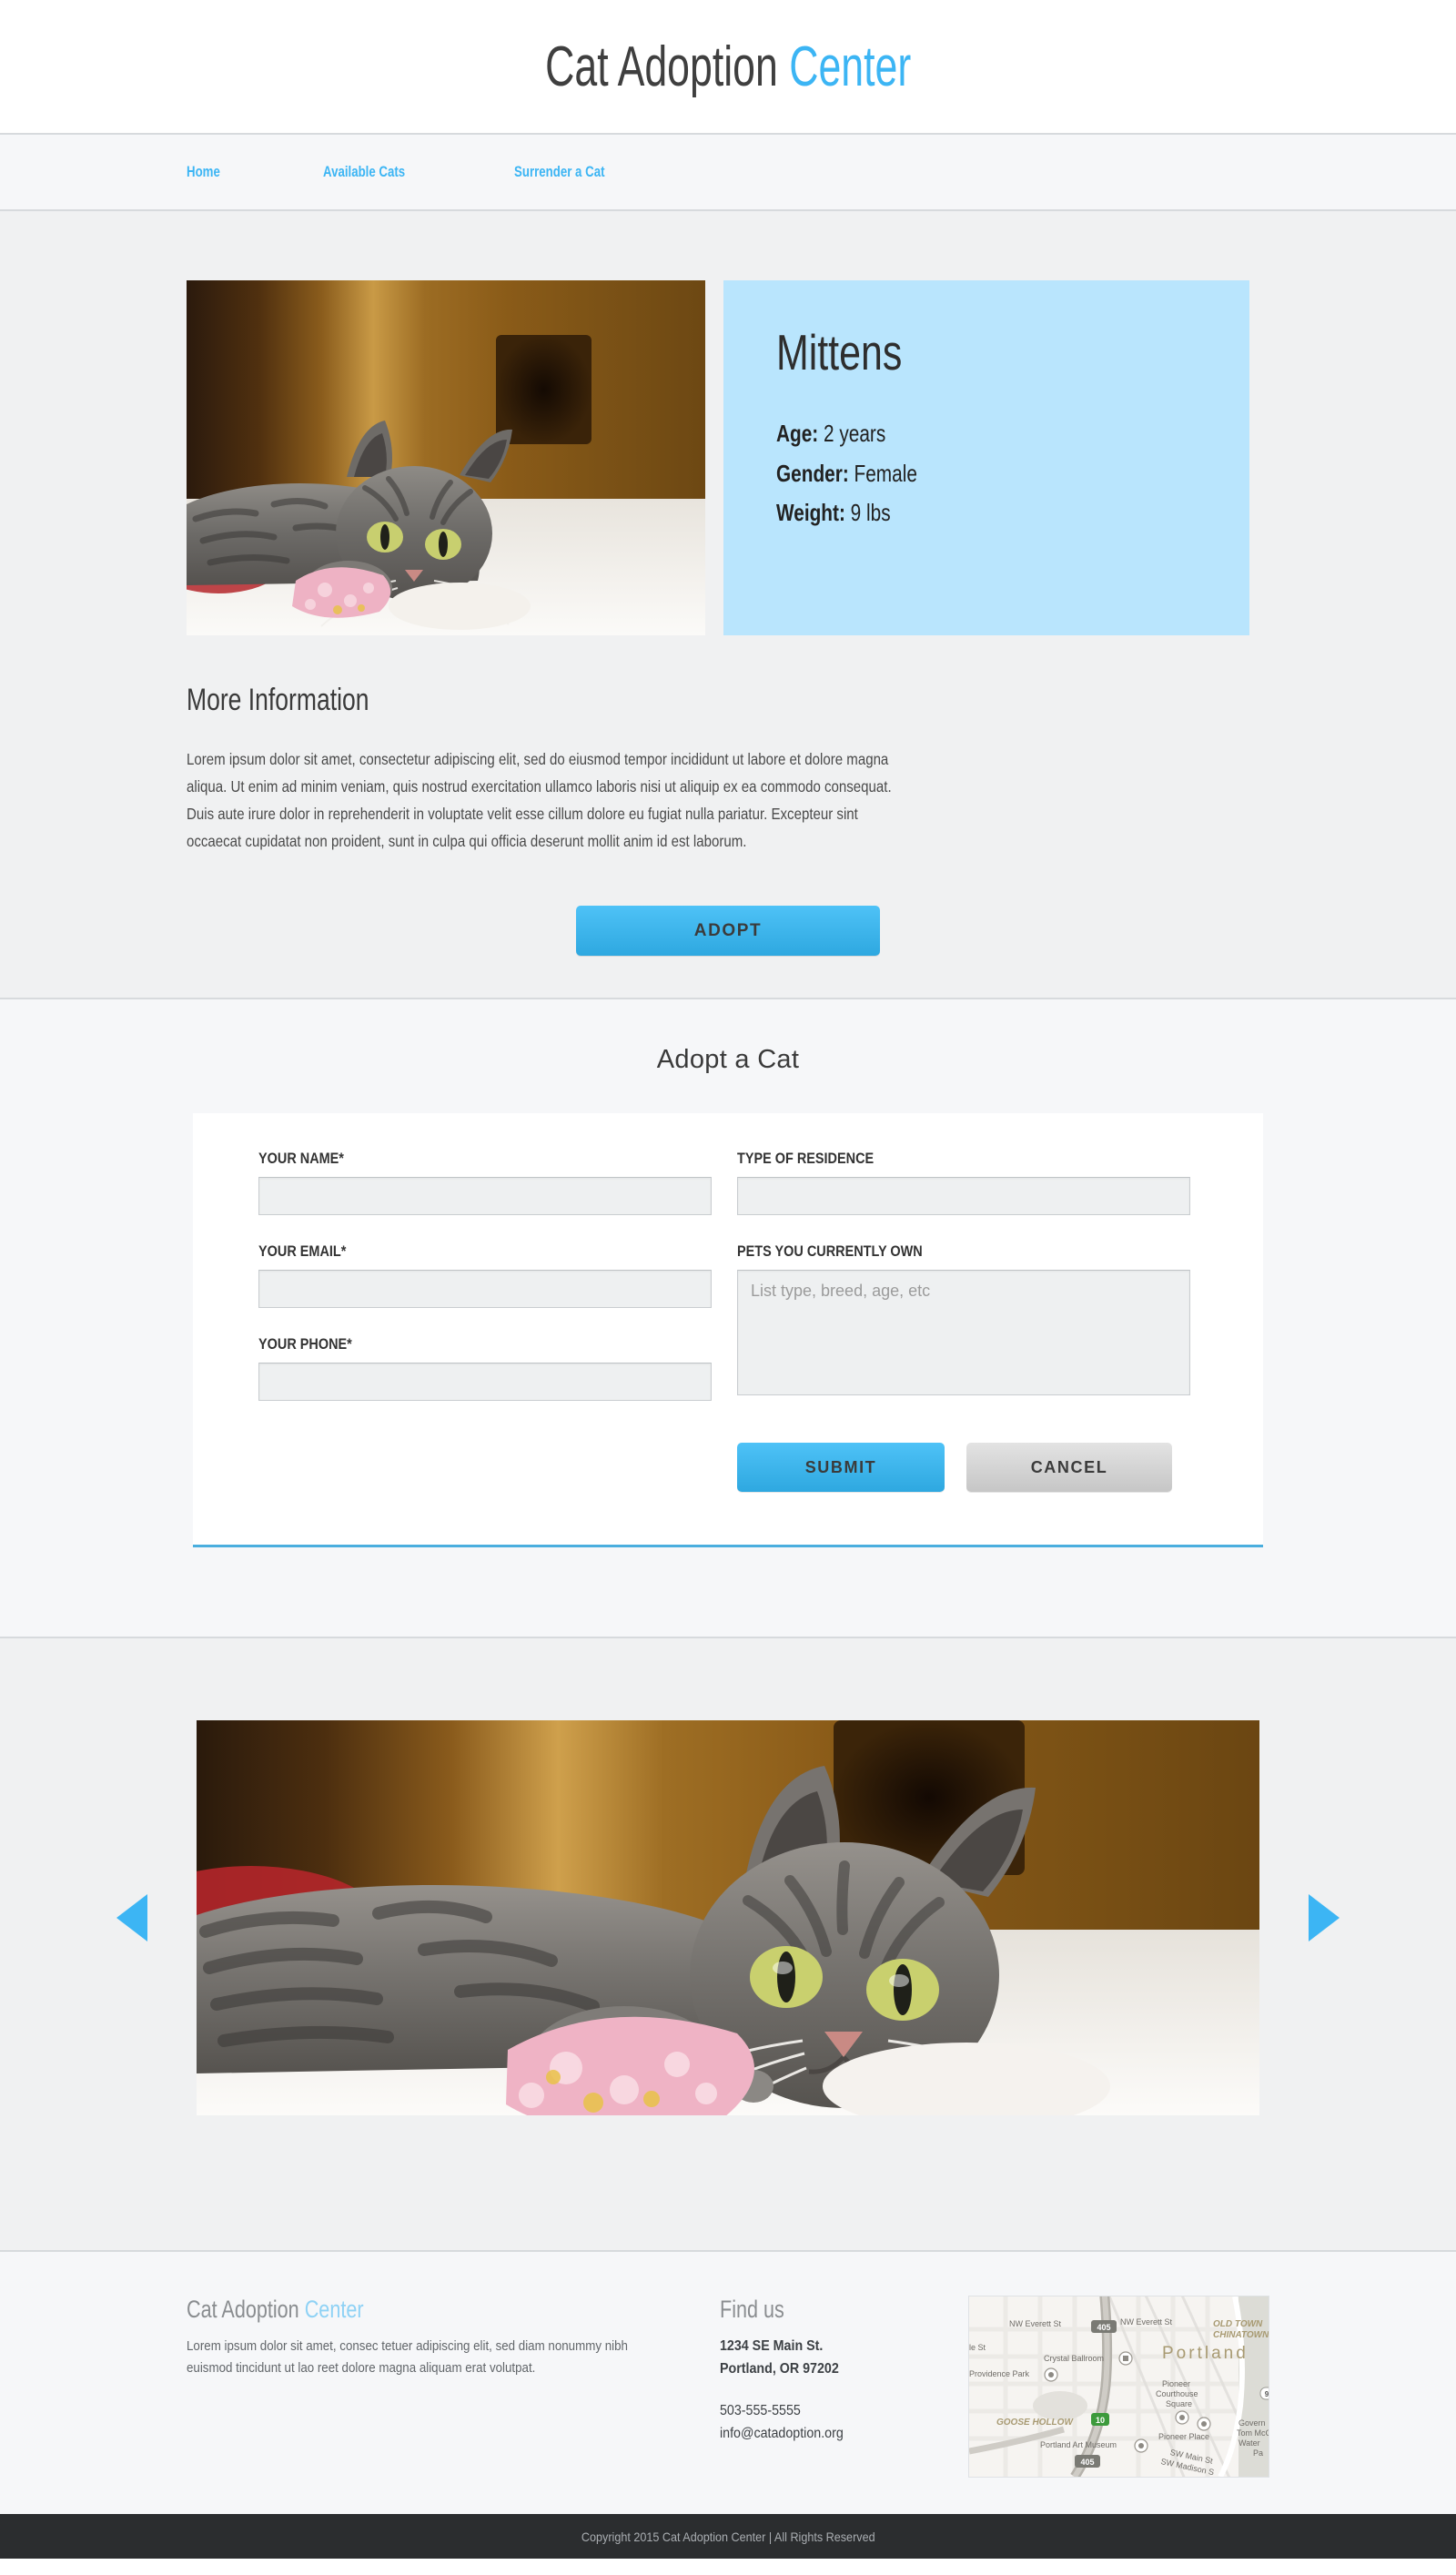  I want to click on type-of-residence-input, so click(964, 1196).